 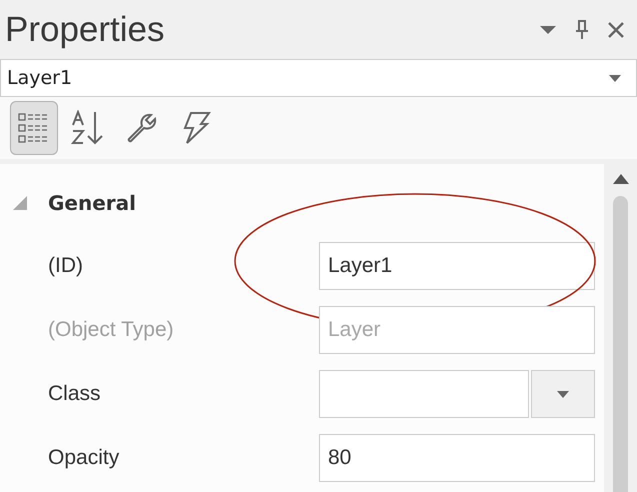 I want to click on object-selector: Layer1, so click(x=318, y=78).